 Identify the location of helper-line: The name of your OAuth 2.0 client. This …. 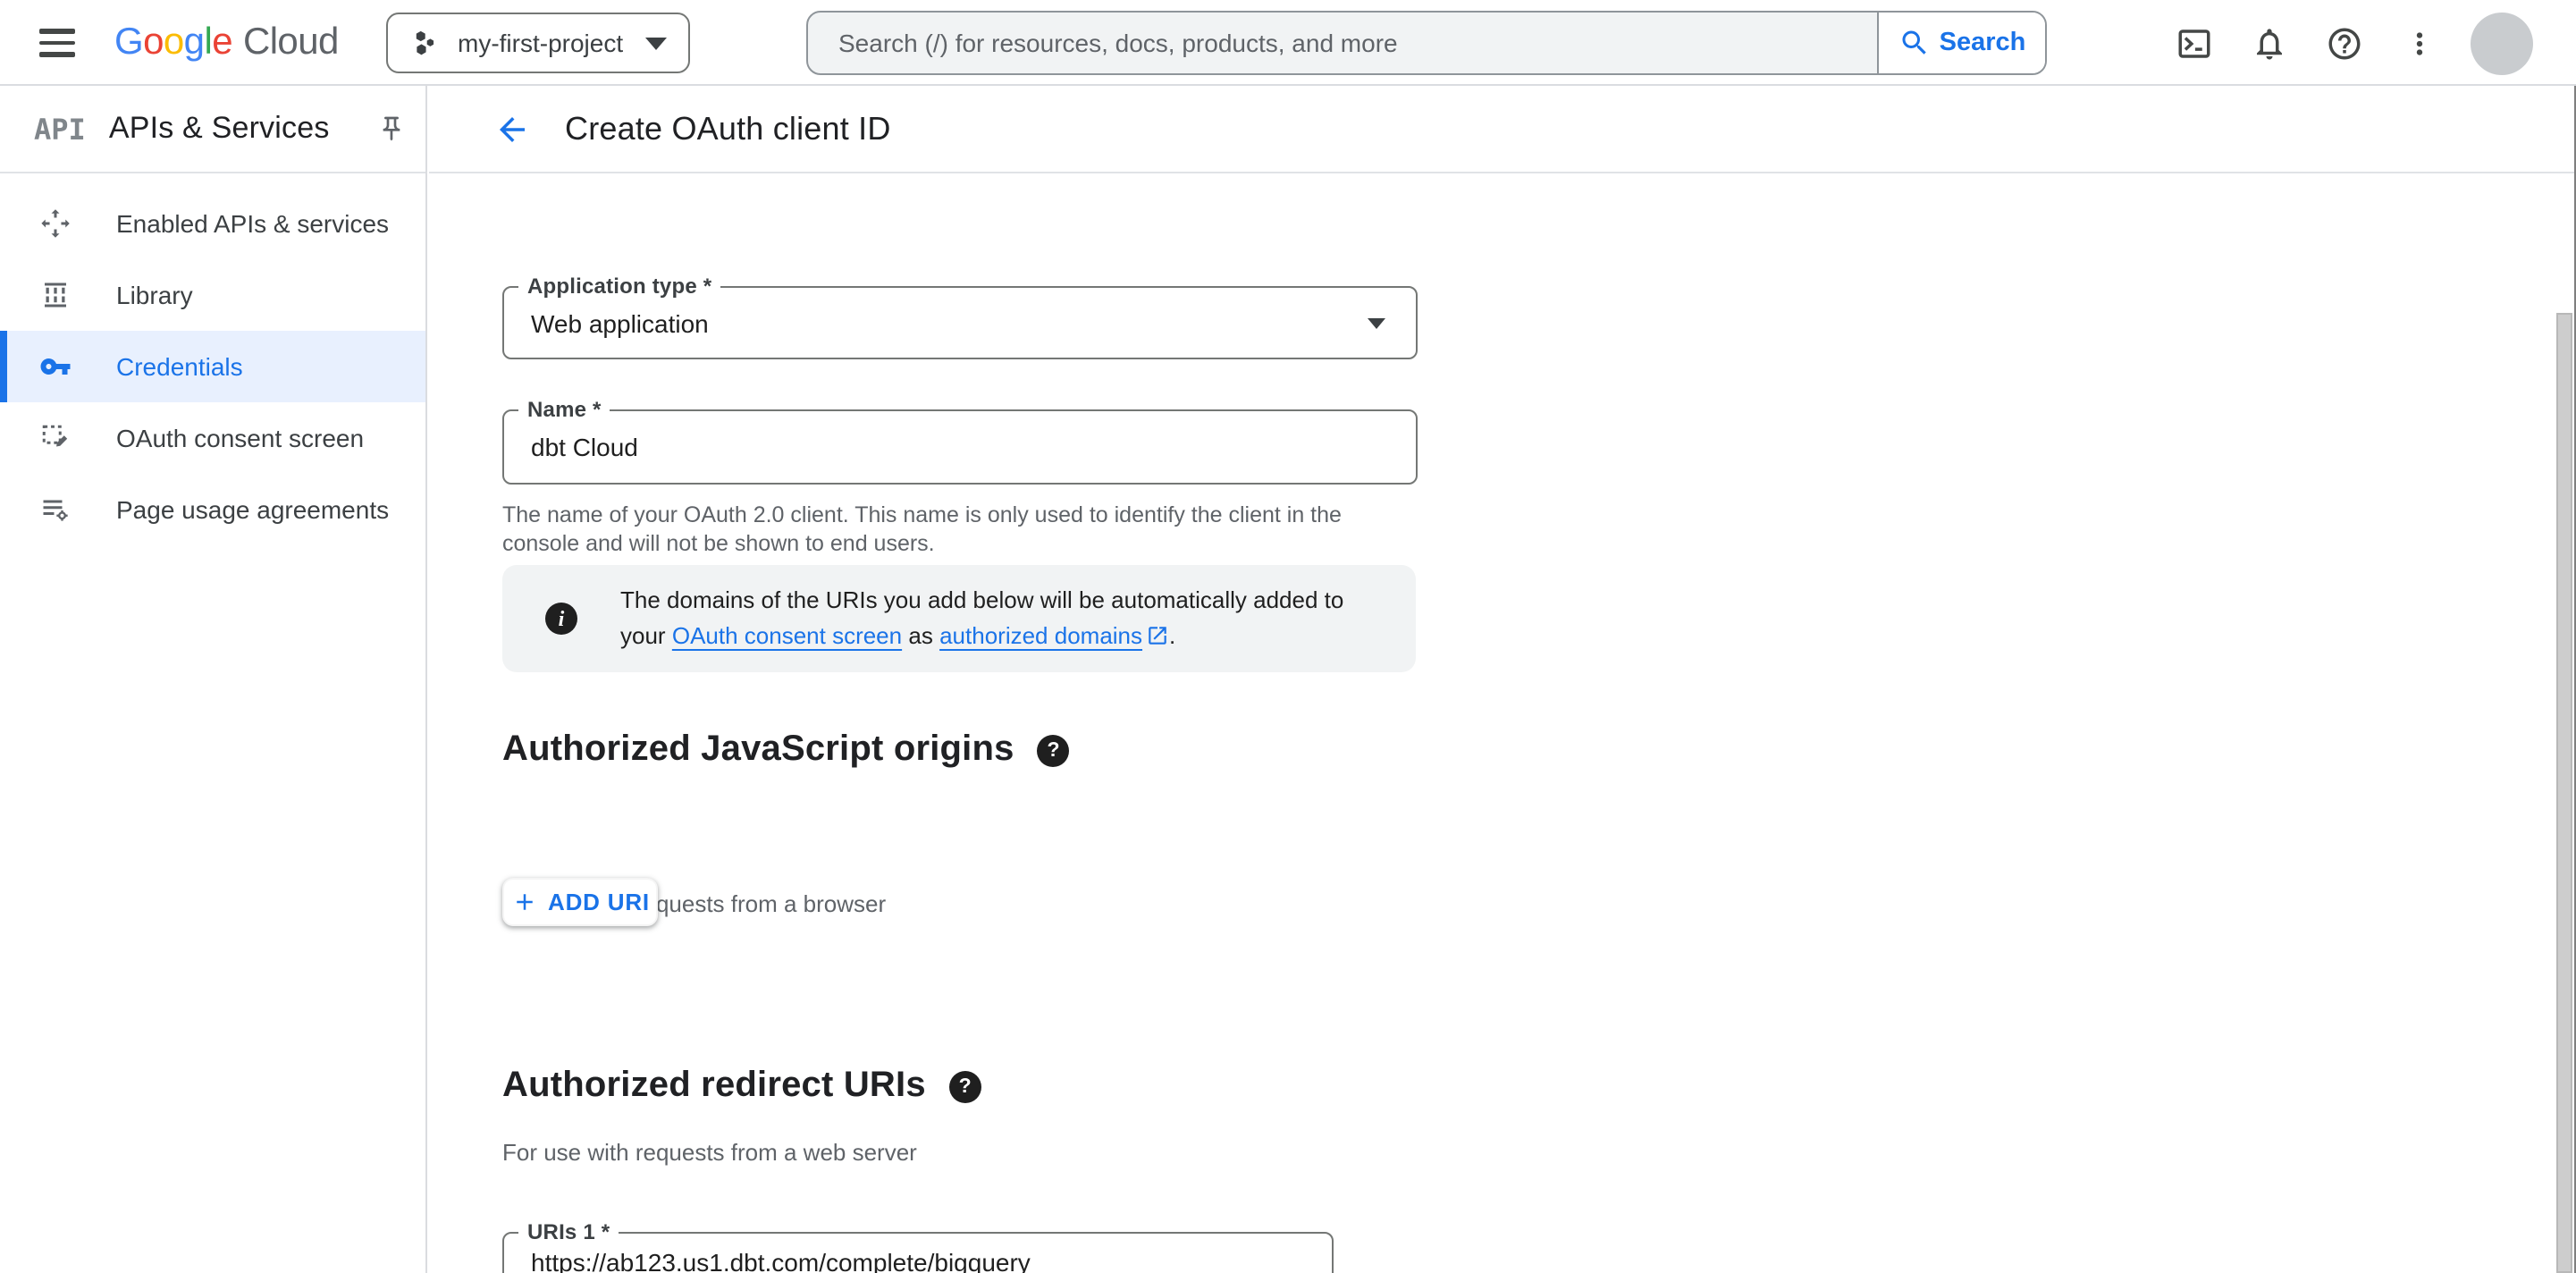
(922, 514).